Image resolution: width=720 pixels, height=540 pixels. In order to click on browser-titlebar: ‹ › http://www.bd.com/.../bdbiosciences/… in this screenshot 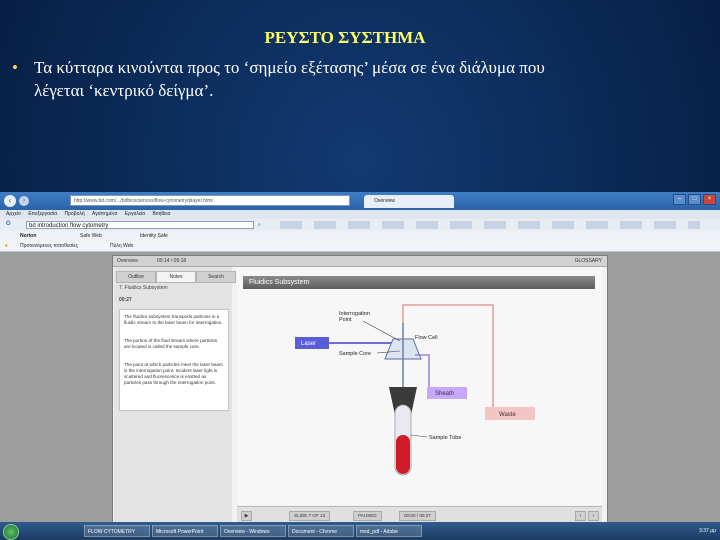, I will do `click(360, 201)`.